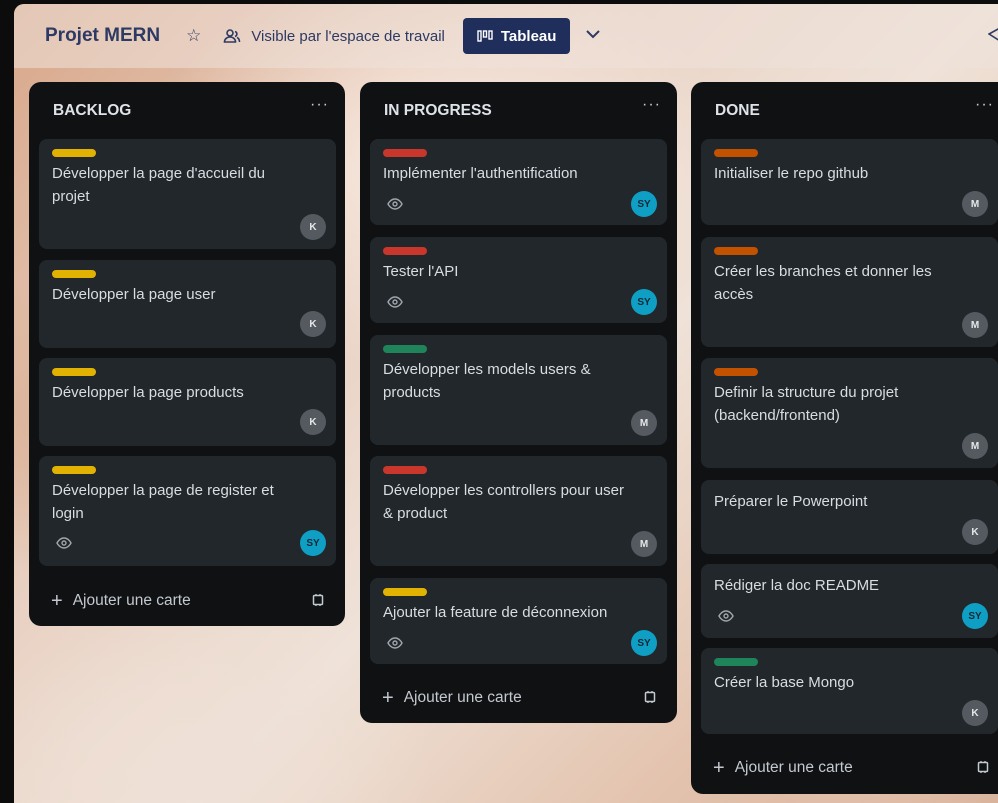 This screenshot has height=803, width=998. Describe the element at coordinates (823, 283) in the screenshot. I see `card-title: Créer les branches et donner les accès` at that location.